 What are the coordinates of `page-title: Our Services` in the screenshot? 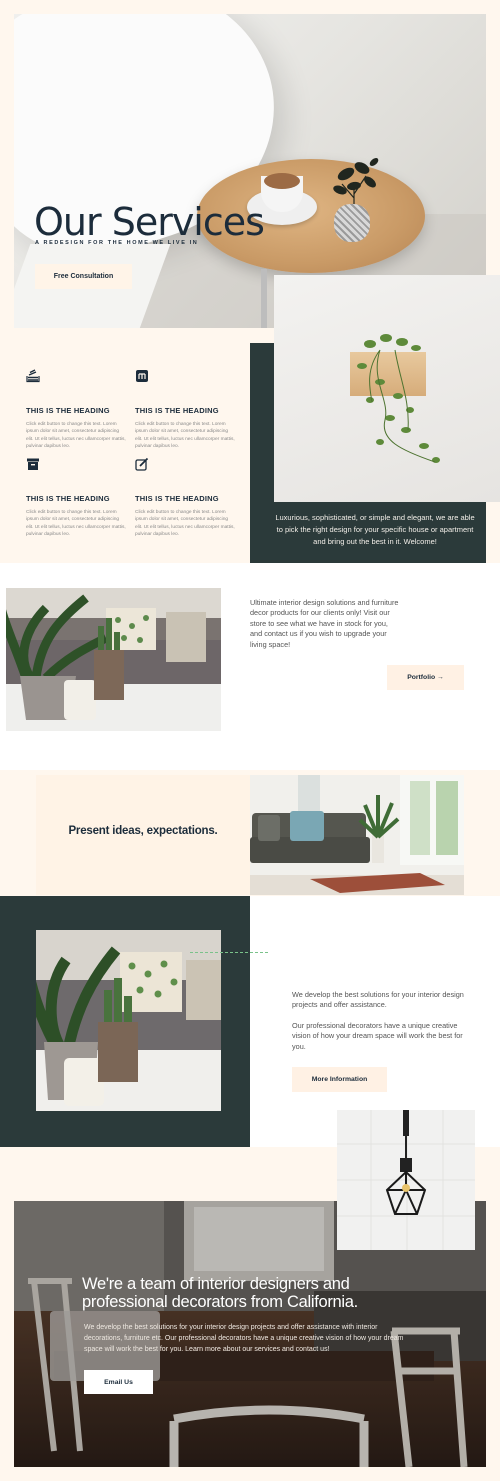 It's located at (149, 222).